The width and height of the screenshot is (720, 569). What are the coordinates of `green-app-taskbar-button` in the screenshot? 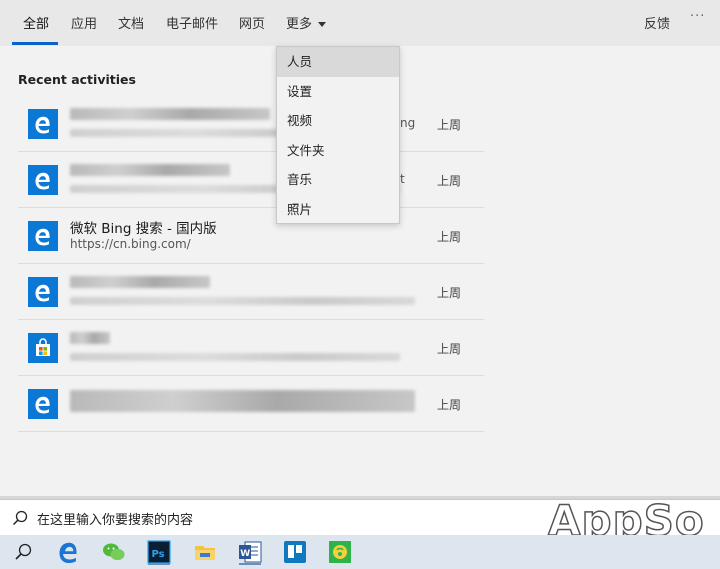 It's located at (340, 552).